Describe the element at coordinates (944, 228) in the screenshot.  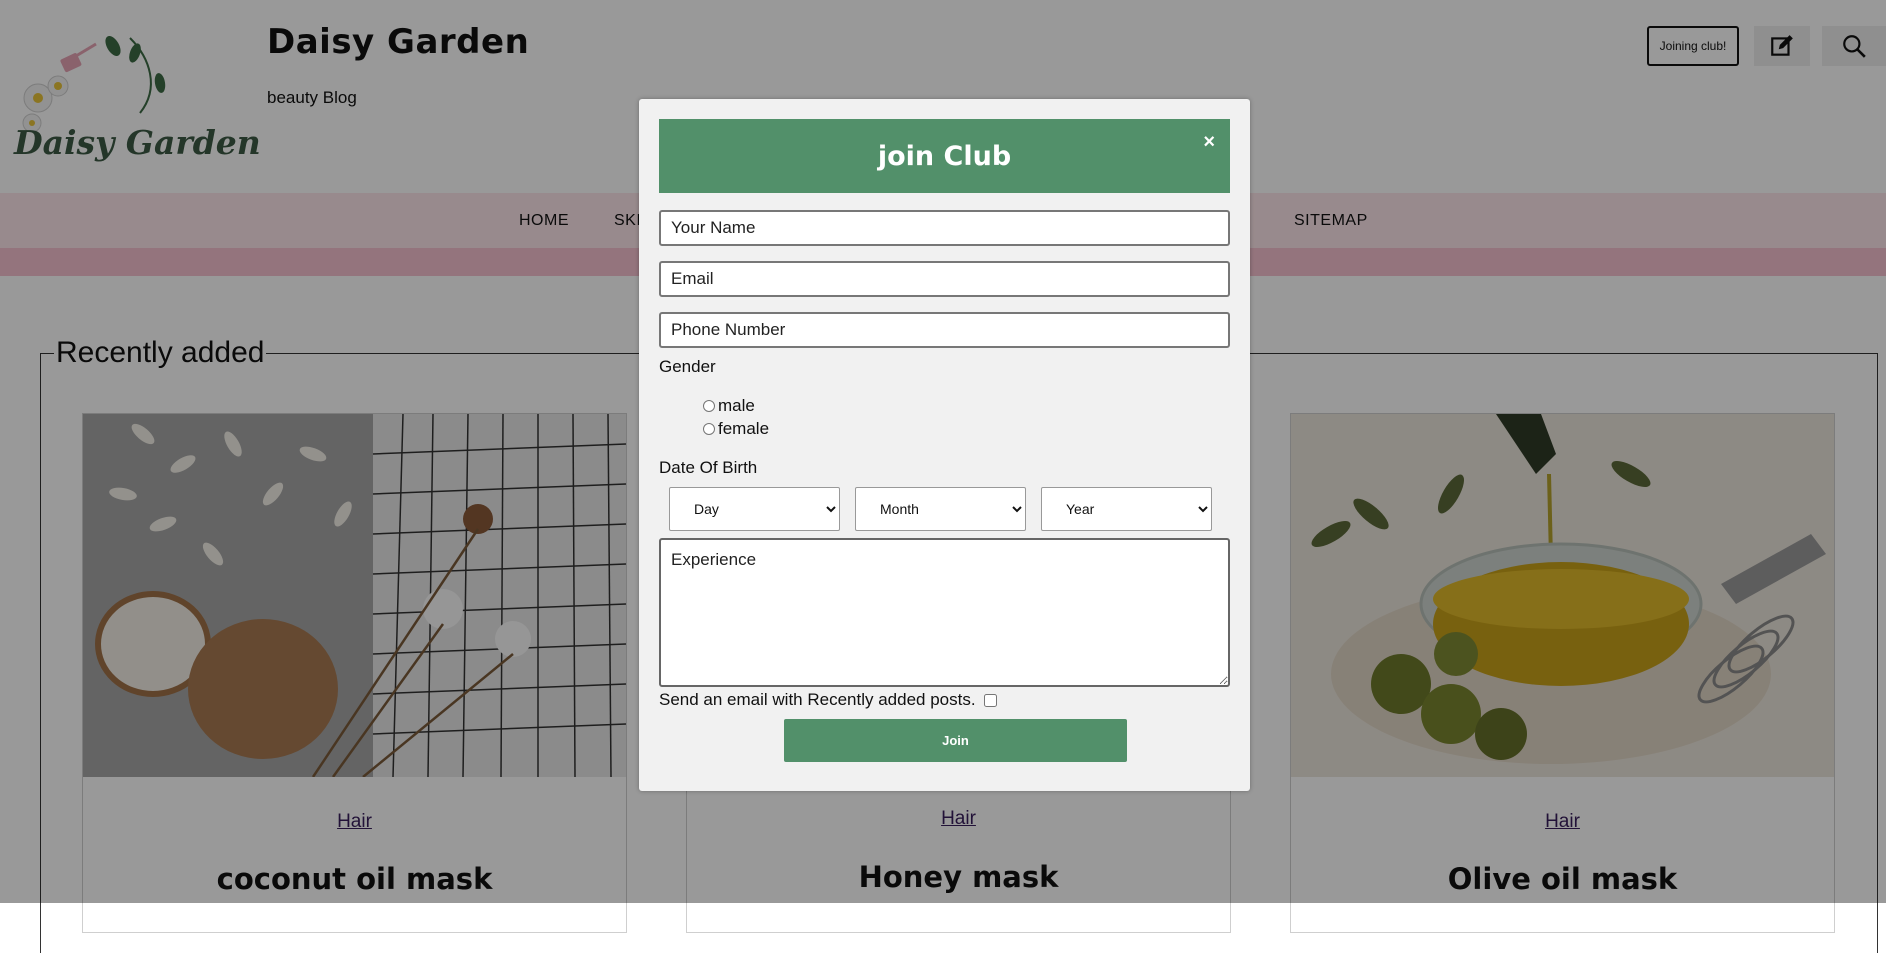
I see `name-input` at that location.